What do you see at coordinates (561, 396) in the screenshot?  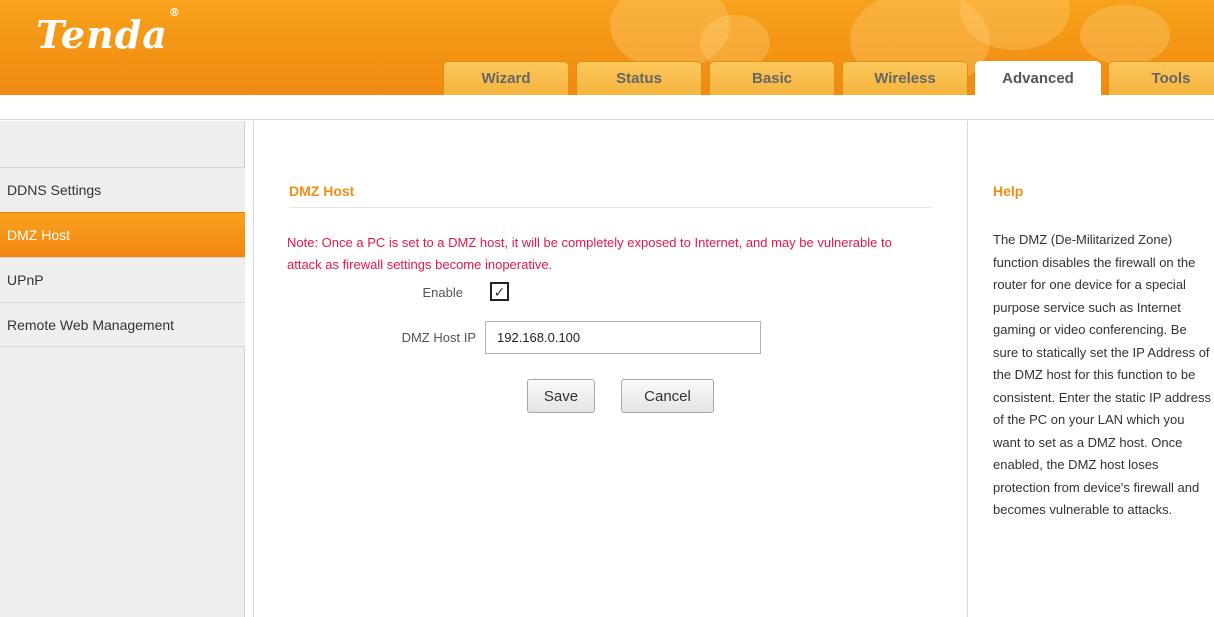 I see `save-button: Save` at bounding box center [561, 396].